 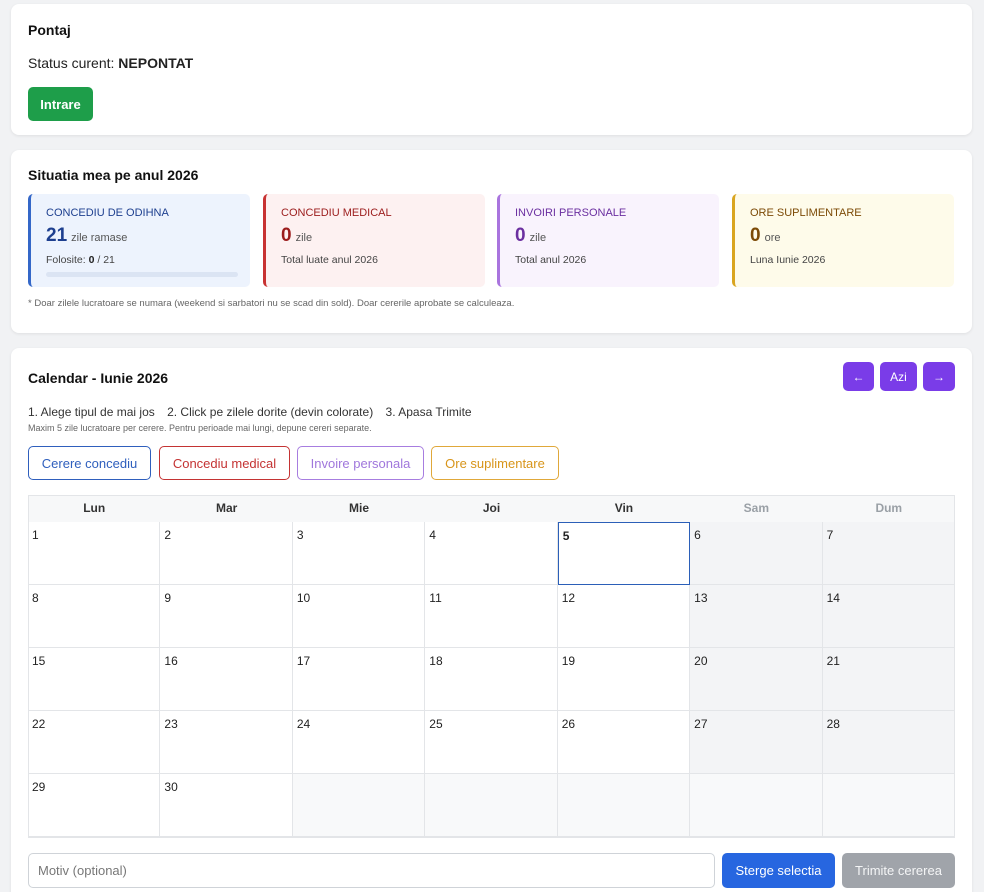 I want to click on calendar-day: 29, so click(x=94, y=805).